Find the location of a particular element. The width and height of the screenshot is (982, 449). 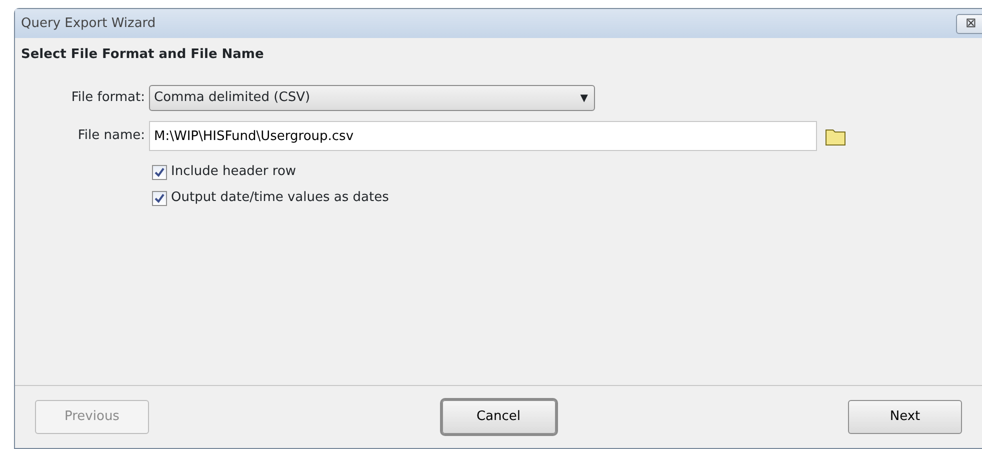

folder-icon is located at coordinates (836, 136).